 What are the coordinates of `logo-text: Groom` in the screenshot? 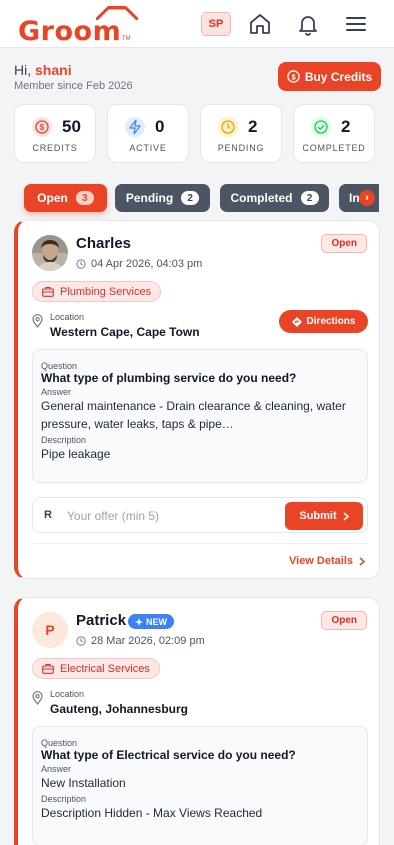 It's located at (70, 31).